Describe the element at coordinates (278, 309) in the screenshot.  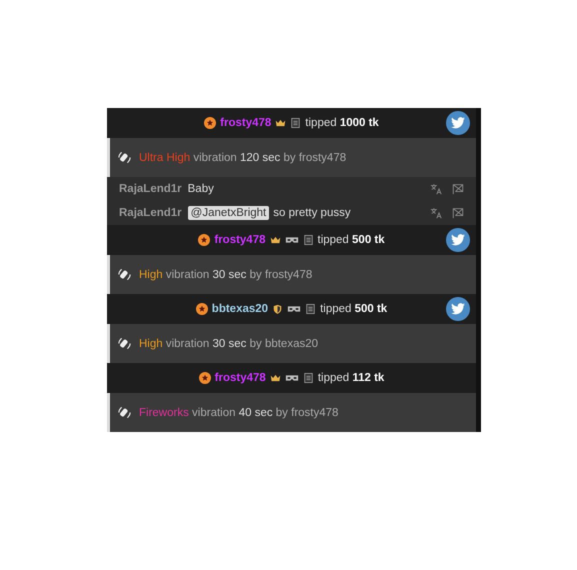
I see `shield-icon` at that location.